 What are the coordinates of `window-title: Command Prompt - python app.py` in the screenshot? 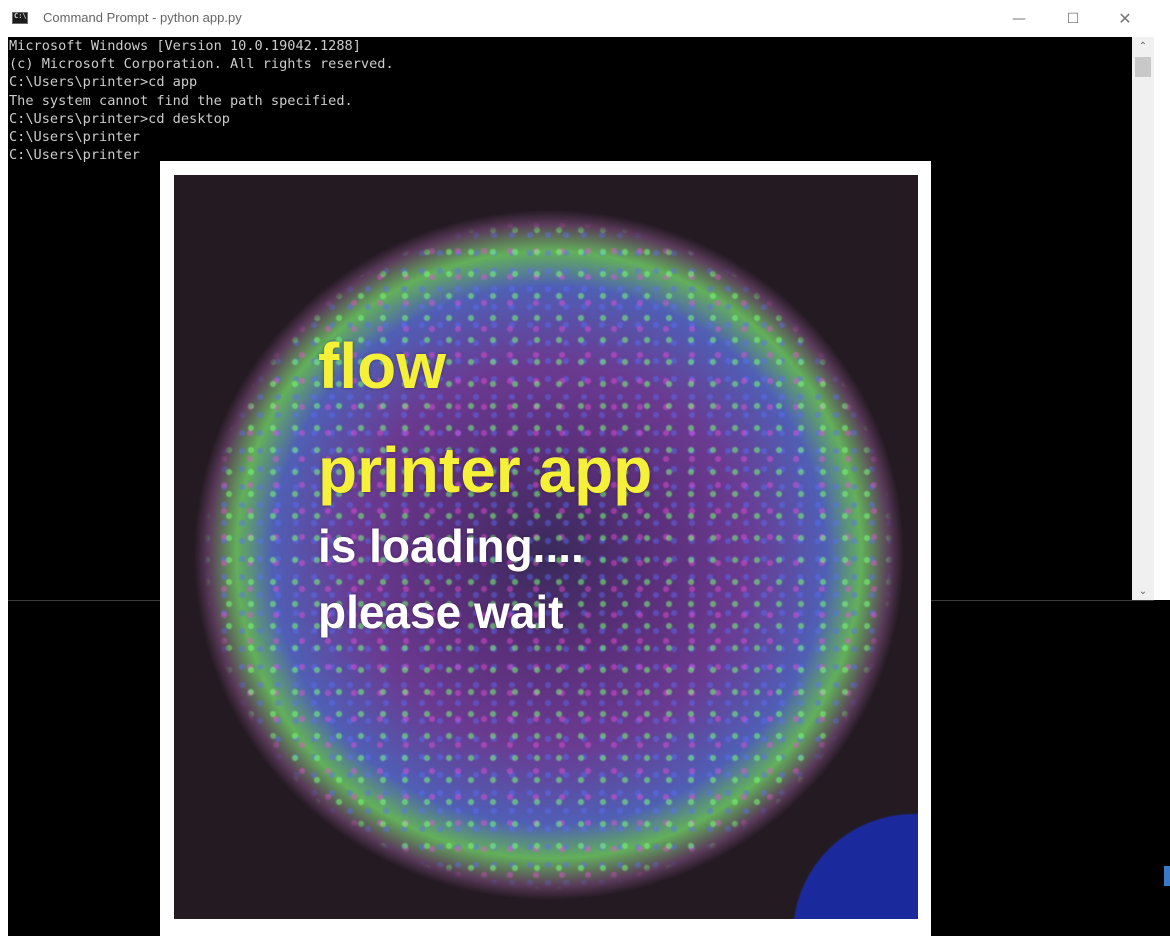 It's located at (142, 17).